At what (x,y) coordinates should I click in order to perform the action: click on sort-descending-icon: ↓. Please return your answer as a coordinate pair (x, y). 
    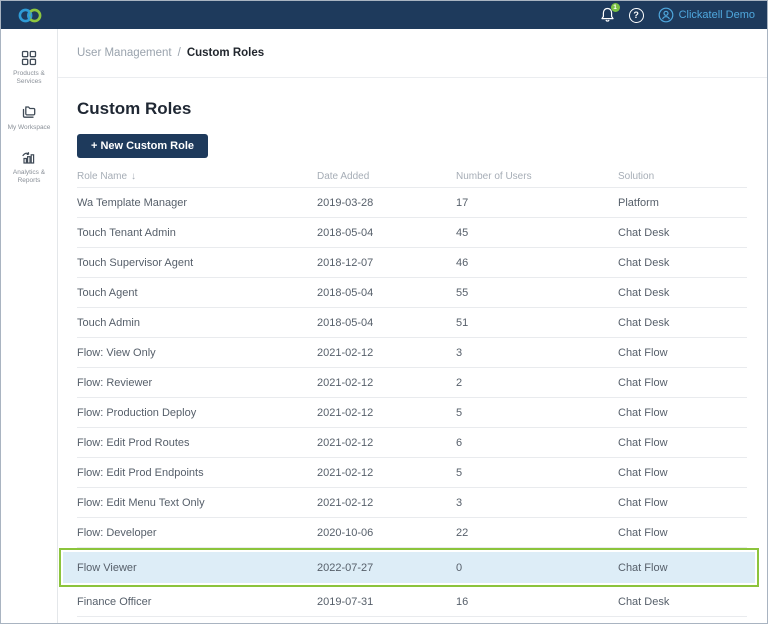
    Looking at the image, I should click on (134, 176).